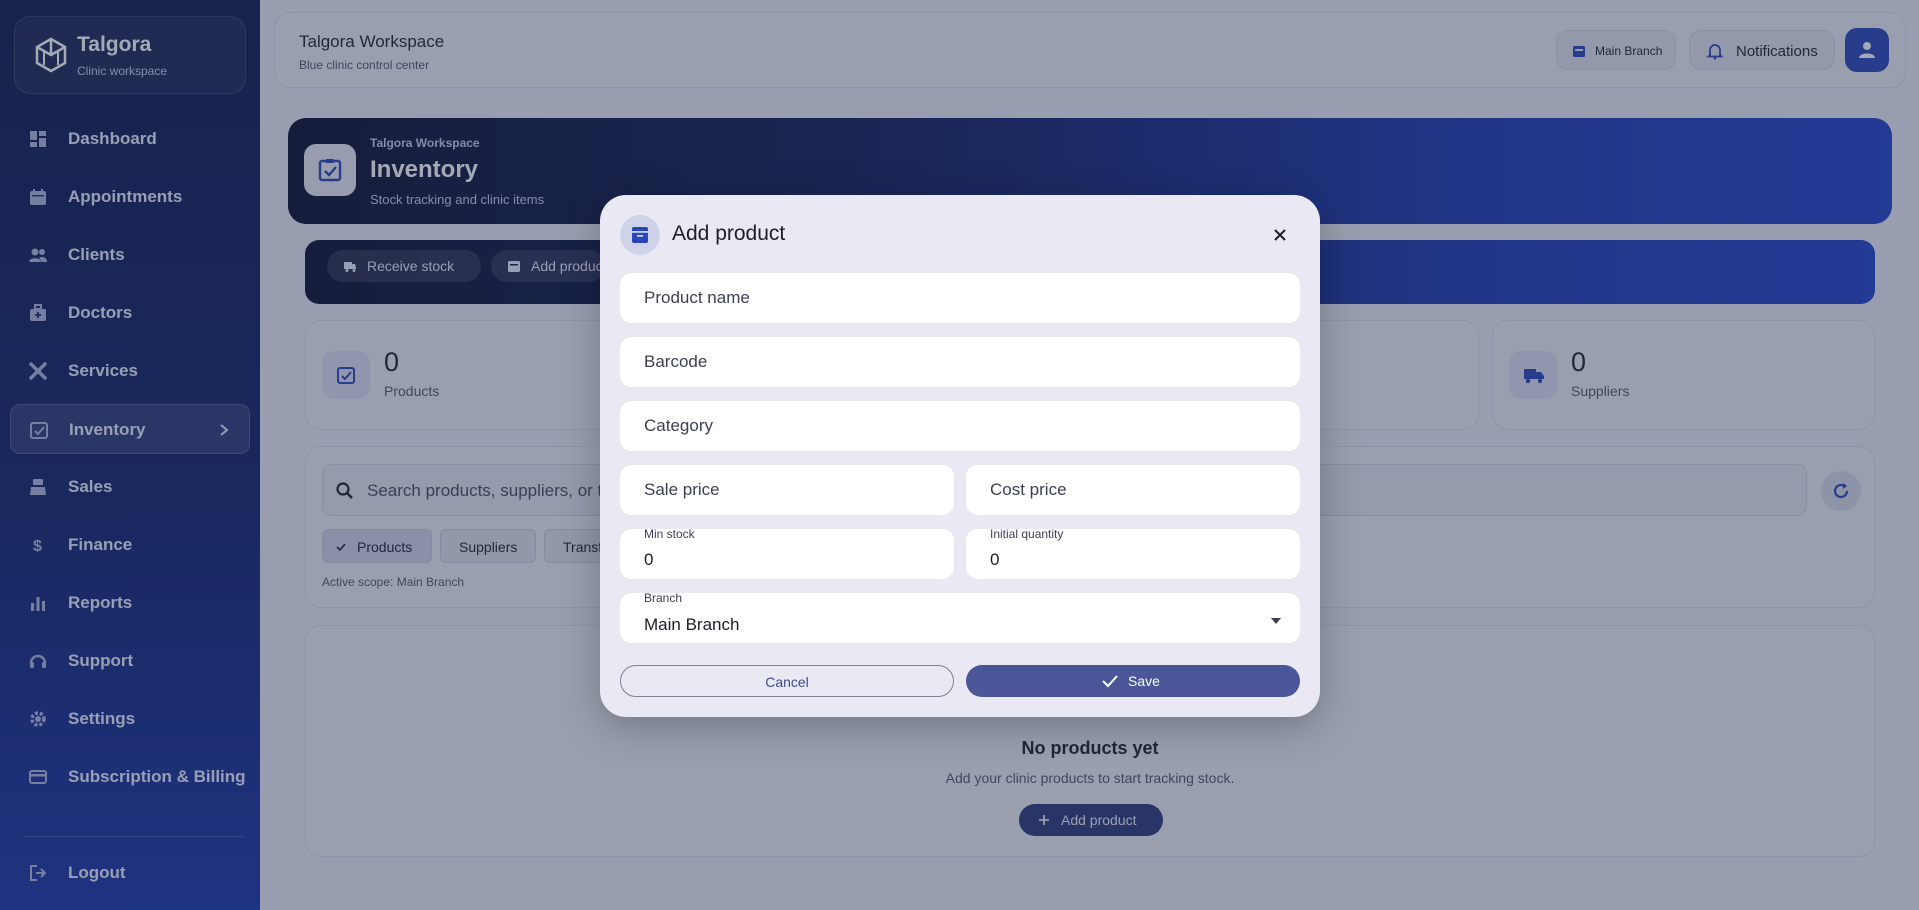 The width and height of the screenshot is (1919, 910). Describe the element at coordinates (787, 560) in the screenshot. I see `min-stock-input` at that location.